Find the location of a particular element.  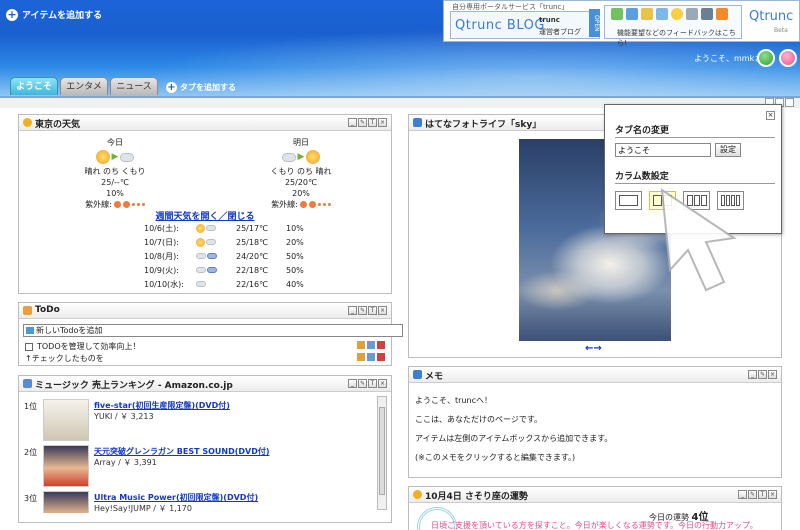

todo-item: ↑チェックしたものを is located at coordinates (64, 358).